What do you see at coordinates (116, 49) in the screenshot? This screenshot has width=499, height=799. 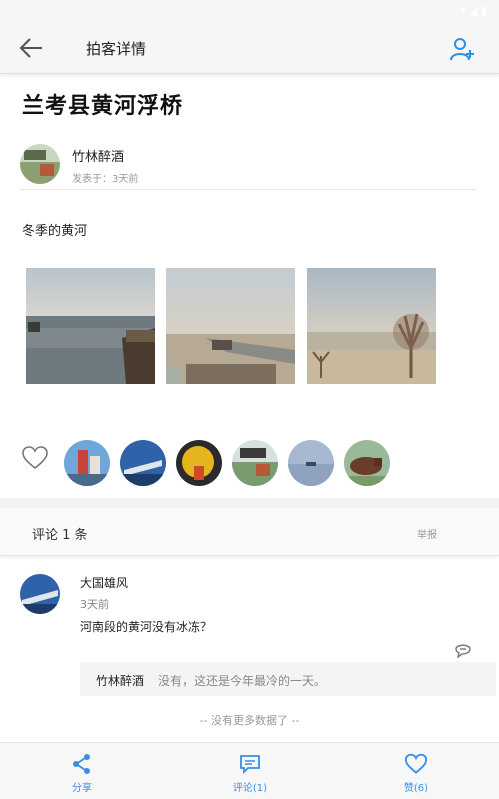 I see `page-title: 拍客详情` at bounding box center [116, 49].